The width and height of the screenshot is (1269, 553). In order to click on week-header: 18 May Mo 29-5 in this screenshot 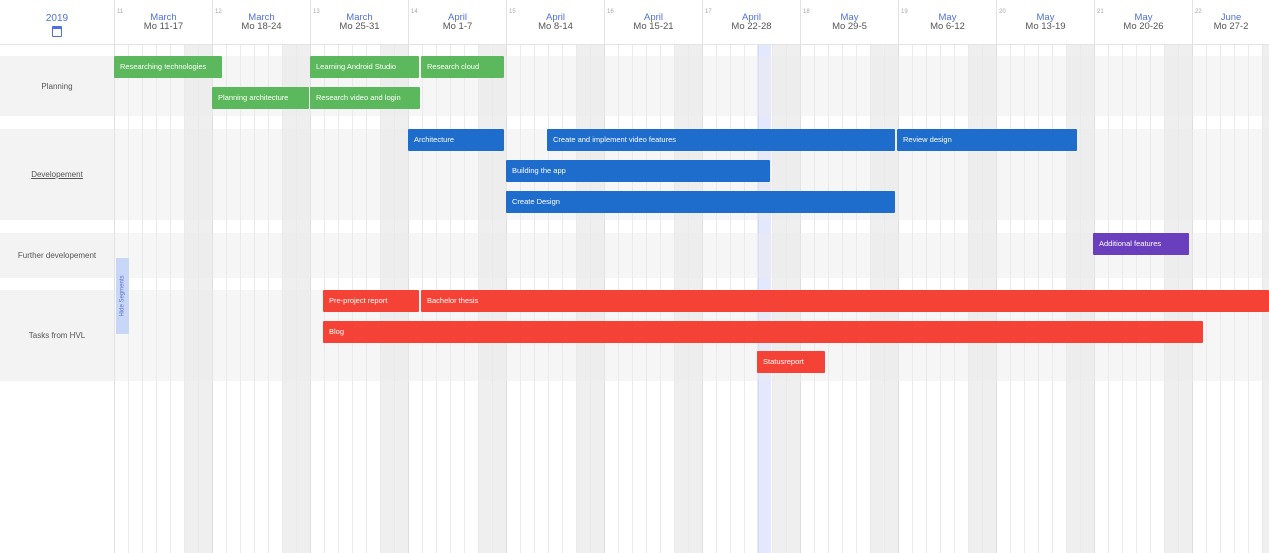, I will do `click(849, 22)`.